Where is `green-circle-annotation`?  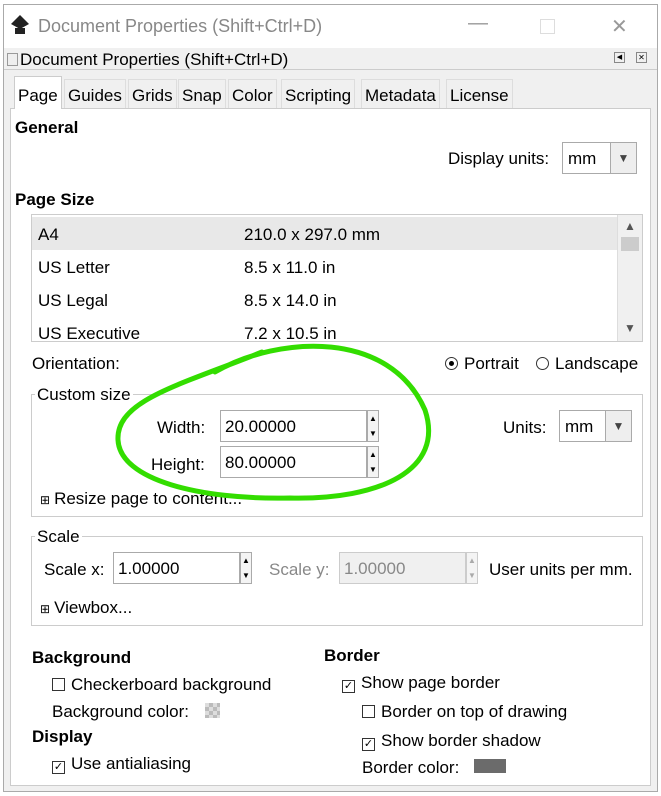 green-circle-annotation is located at coordinates (273, 422).